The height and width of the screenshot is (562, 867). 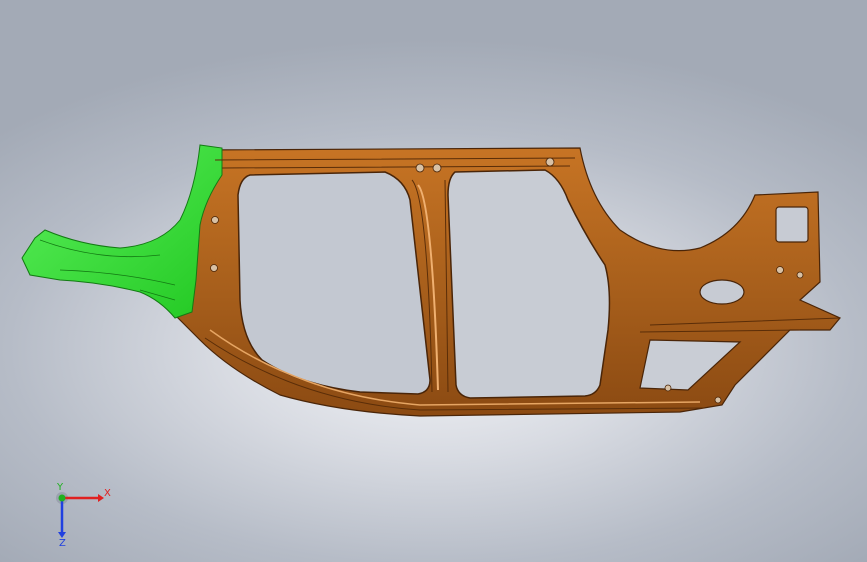 I want to click on front-door-opening, so click(x=334, y=283).